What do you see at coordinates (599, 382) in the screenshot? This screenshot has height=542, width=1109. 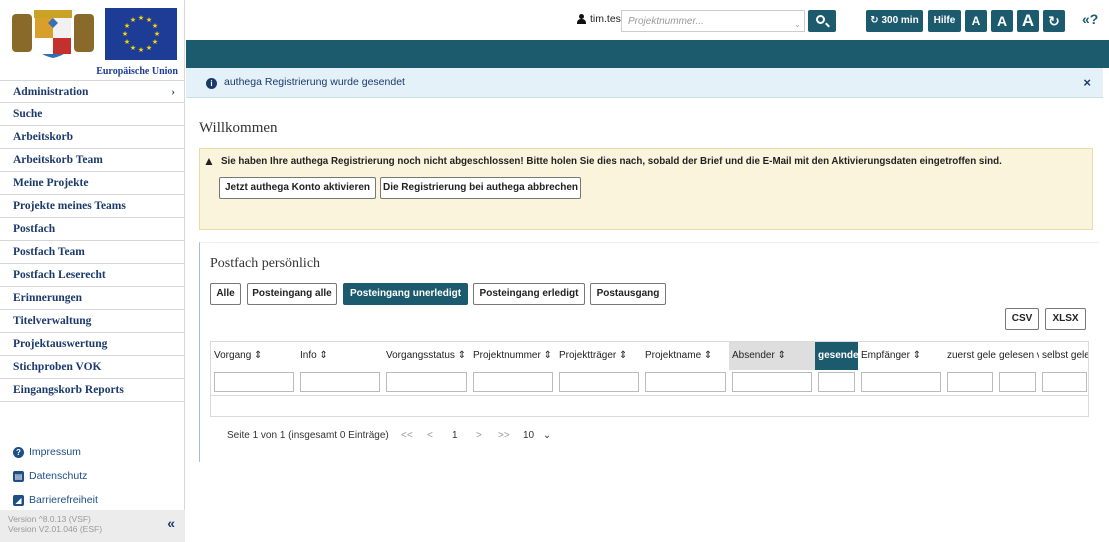 I see `filter-input-projekttraeger` at bounding box center [599, 382].